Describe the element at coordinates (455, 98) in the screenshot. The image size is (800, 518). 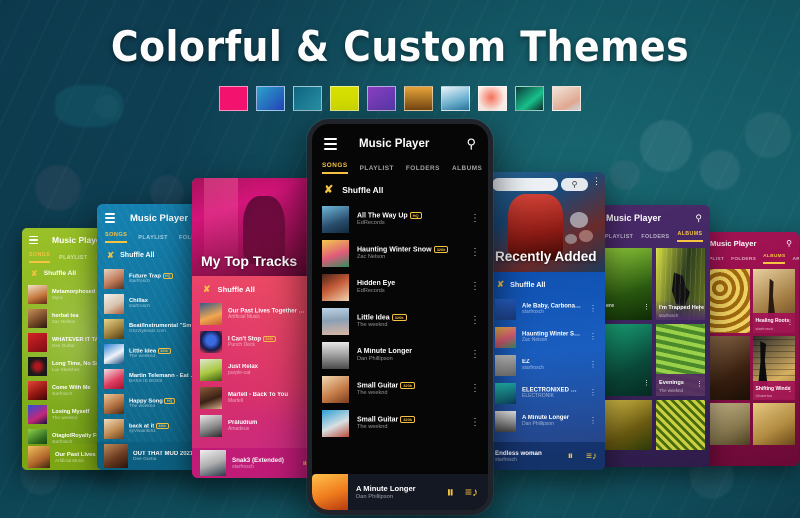
I see `theme-swatch-ice-blue-photo` at that location.